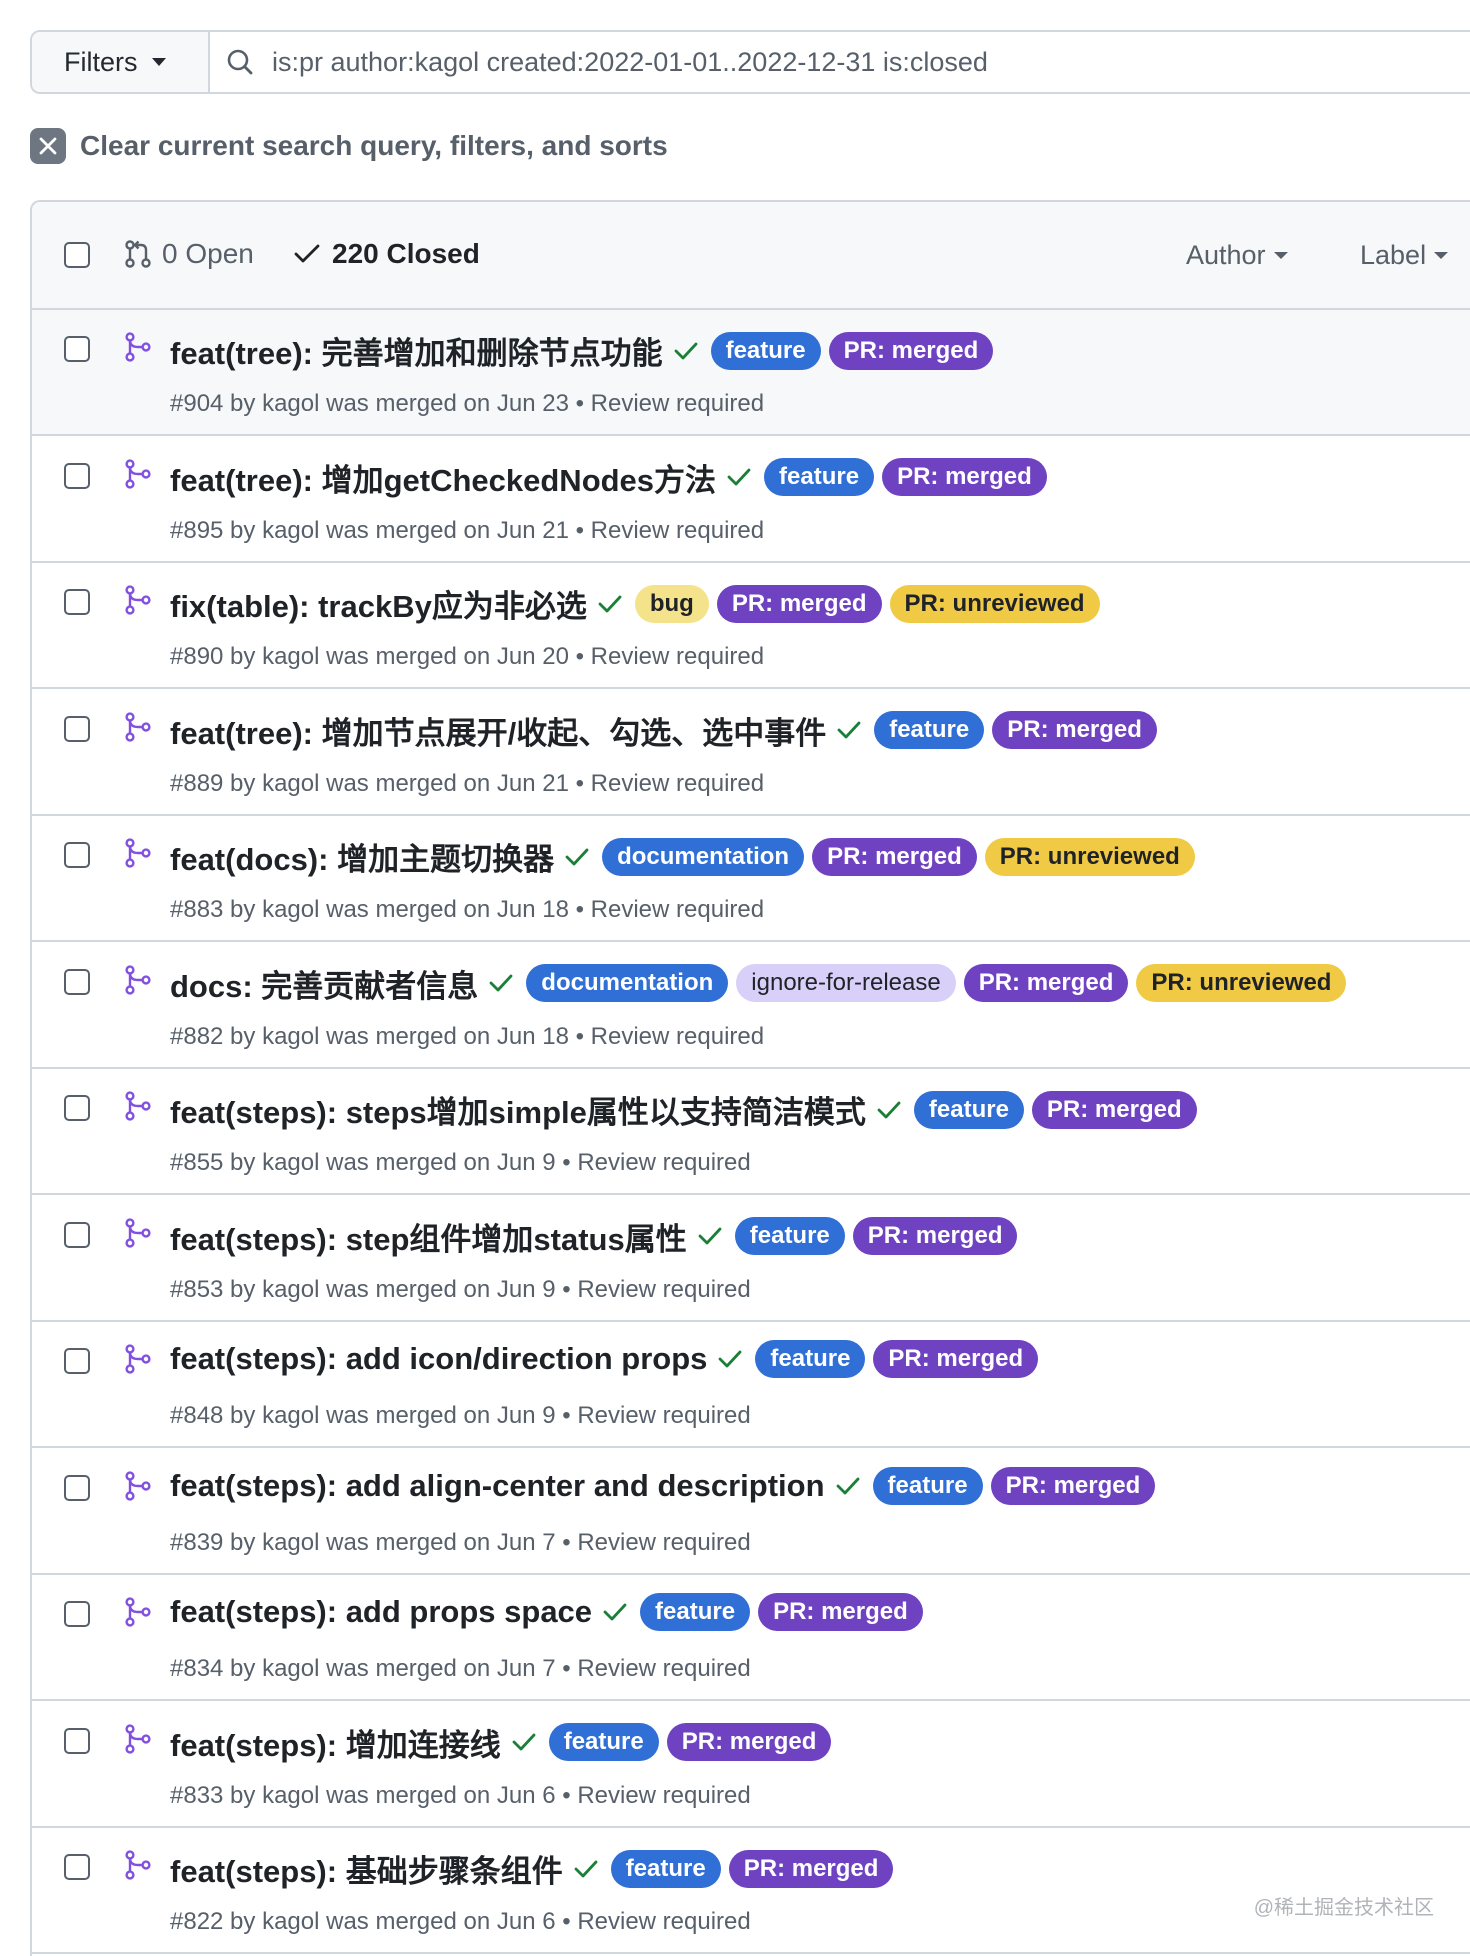 Image resolution: width=1470 pixels, height=1956 pixels. I want to click on pr-list-header: 0 Open 220 Closed Author Label, so click(751, 256).